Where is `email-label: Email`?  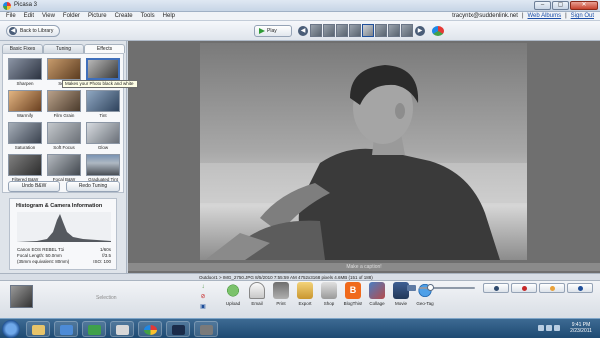 email-label: Email is located at coordinates (257, 303).